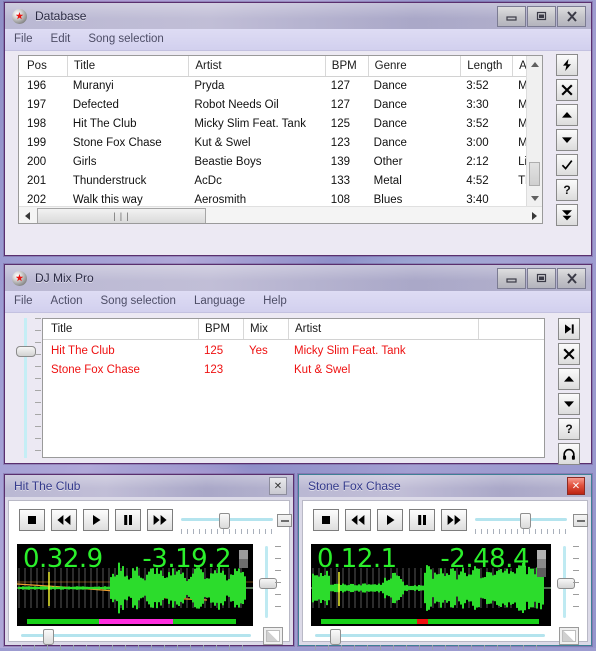 Image resolution: width=596 pixels, height=651 pixels. What do you see at coordinates (298, 16) in the screenshot?
I see `database-titlebar: Database` at bounding box center [298, 16].